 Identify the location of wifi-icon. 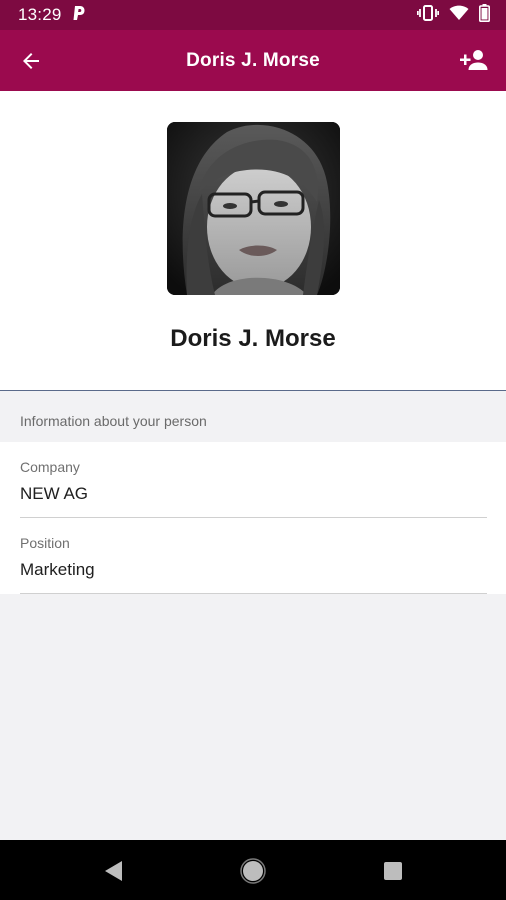
(459, 15).